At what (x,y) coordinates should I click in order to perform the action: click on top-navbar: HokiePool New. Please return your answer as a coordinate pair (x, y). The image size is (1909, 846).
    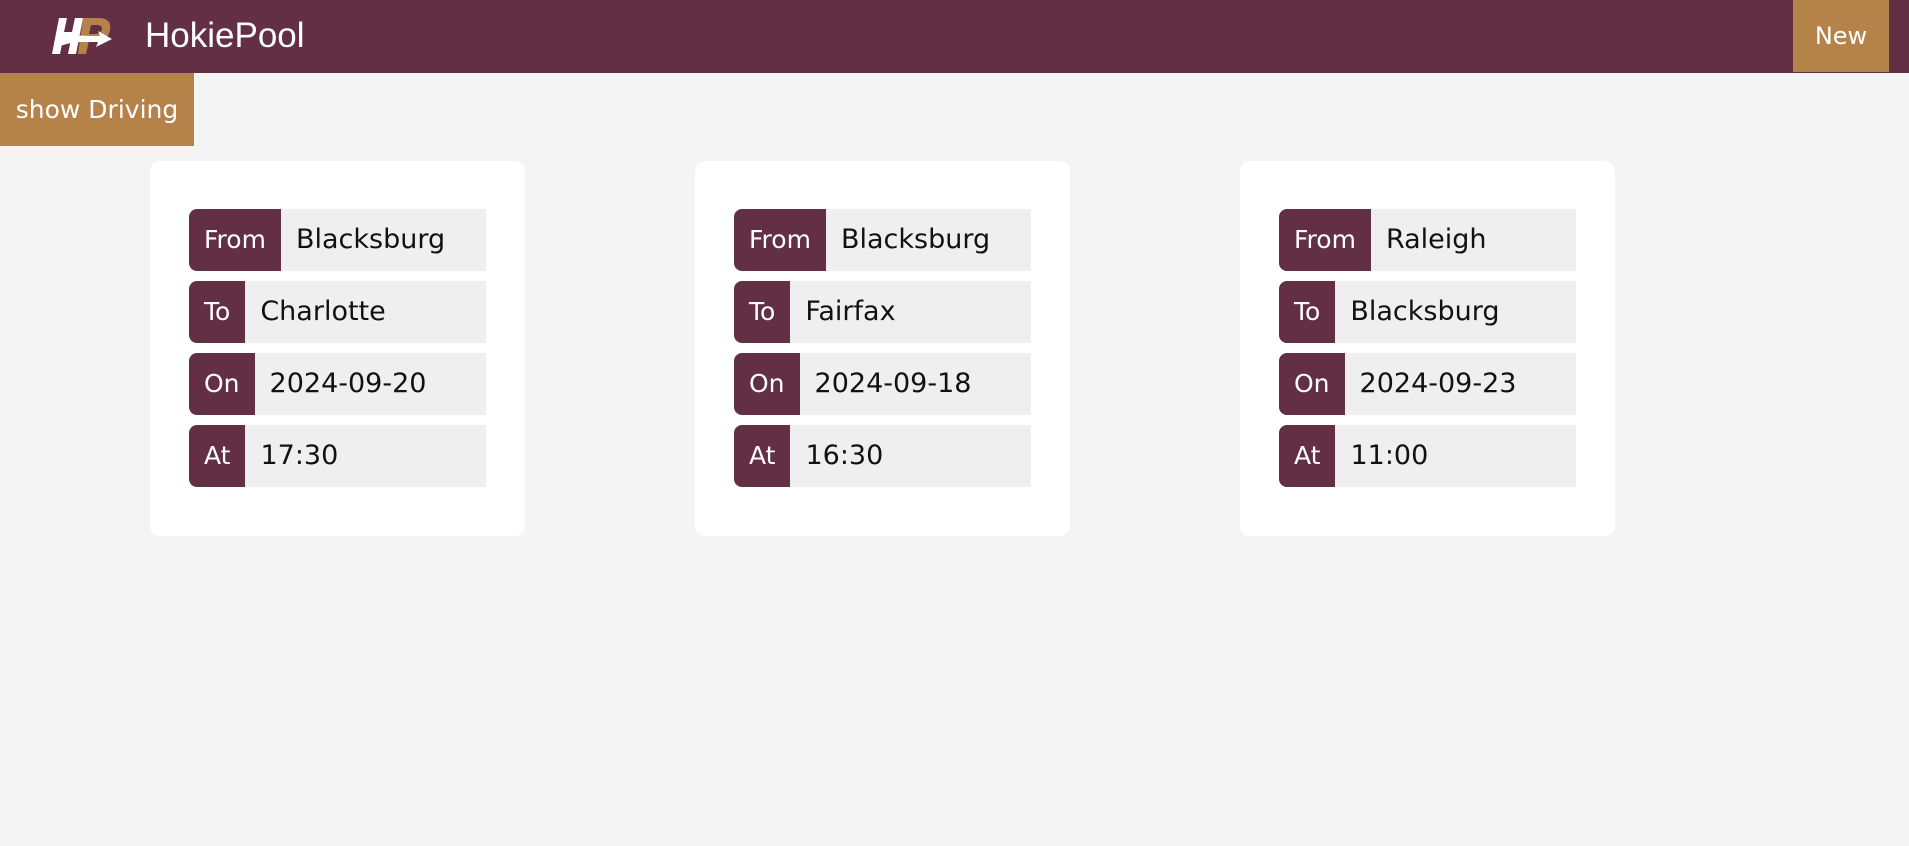
    Looking at the image, I should click on (954, 36).